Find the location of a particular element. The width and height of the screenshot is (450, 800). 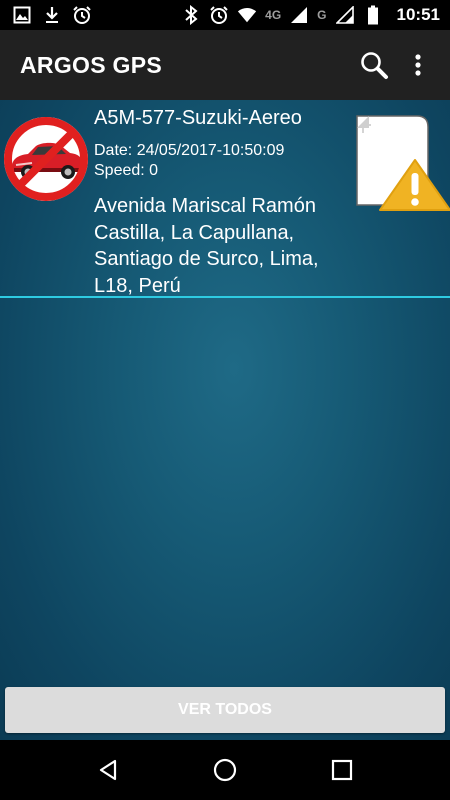

back-button is located at coordinates (108, 770).